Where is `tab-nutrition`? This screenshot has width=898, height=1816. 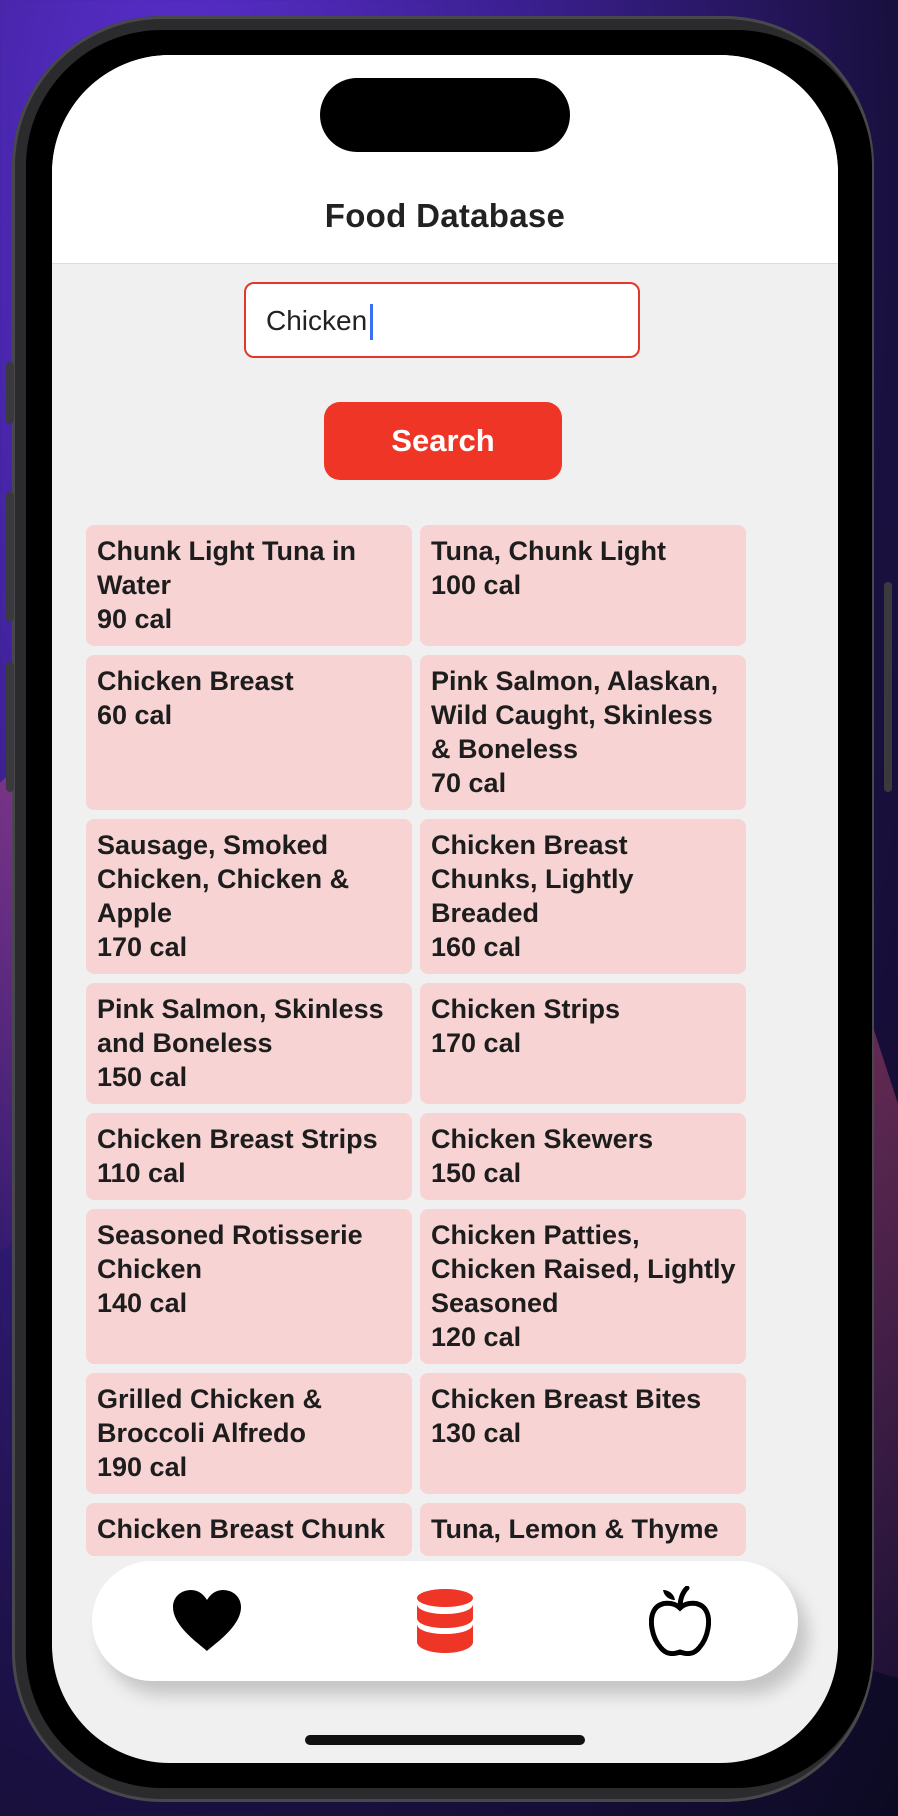
tab-nutrition is located at coordinates (680, 1621).